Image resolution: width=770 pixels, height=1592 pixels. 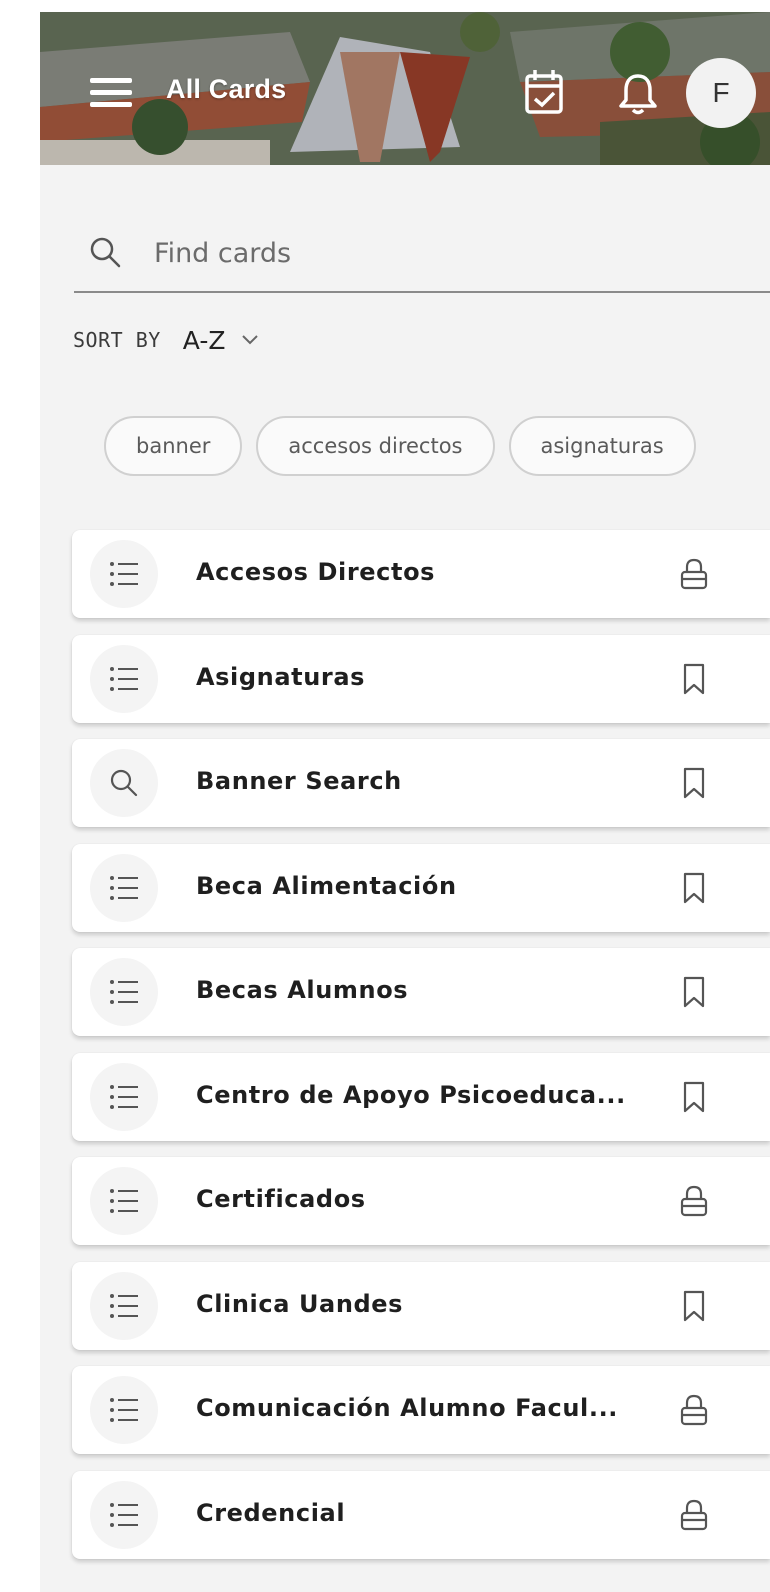 I want to click on calendar-check-icon, so click(x=544, y=92).